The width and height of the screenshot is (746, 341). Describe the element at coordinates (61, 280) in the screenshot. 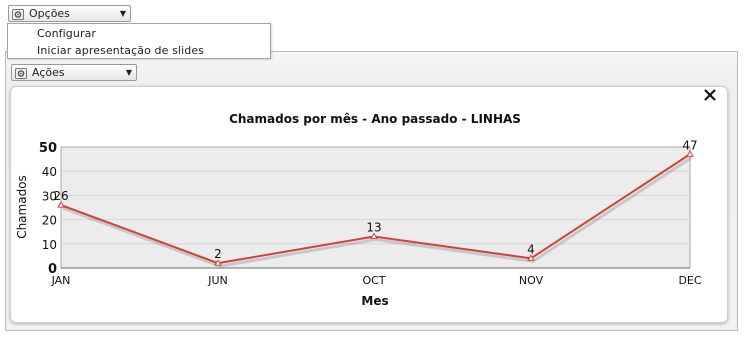

I see `x-tick-label: JAN` at that location.